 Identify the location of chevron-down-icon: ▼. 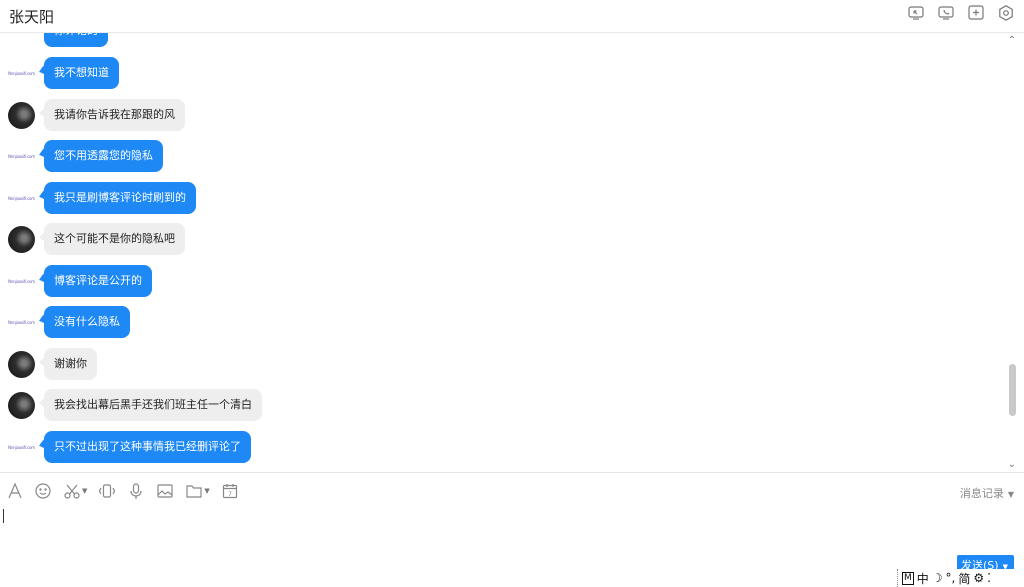
(1010, 494).